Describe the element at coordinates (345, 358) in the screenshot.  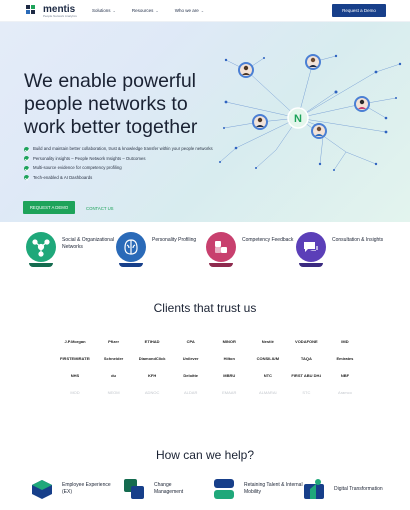
I see `client-logo: Emirates` at that location.